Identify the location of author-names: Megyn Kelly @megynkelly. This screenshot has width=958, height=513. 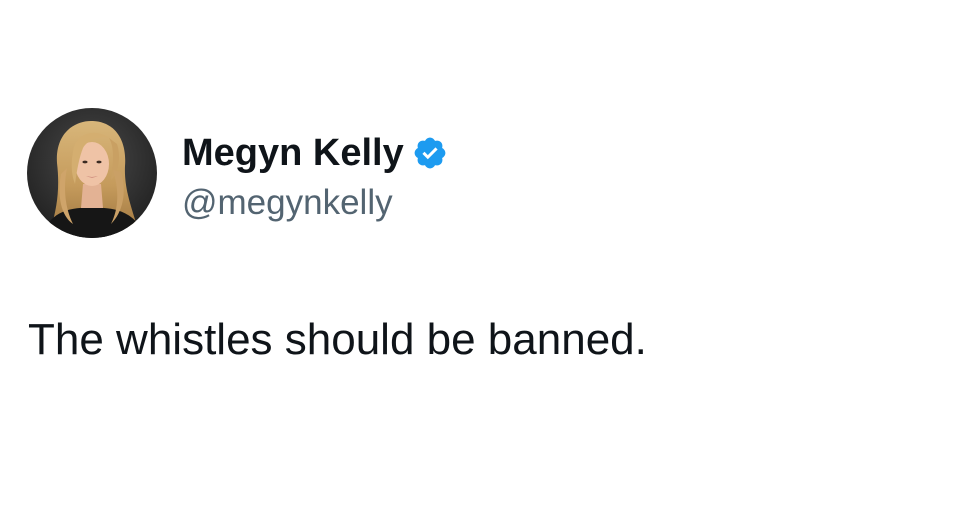
(315, 173).